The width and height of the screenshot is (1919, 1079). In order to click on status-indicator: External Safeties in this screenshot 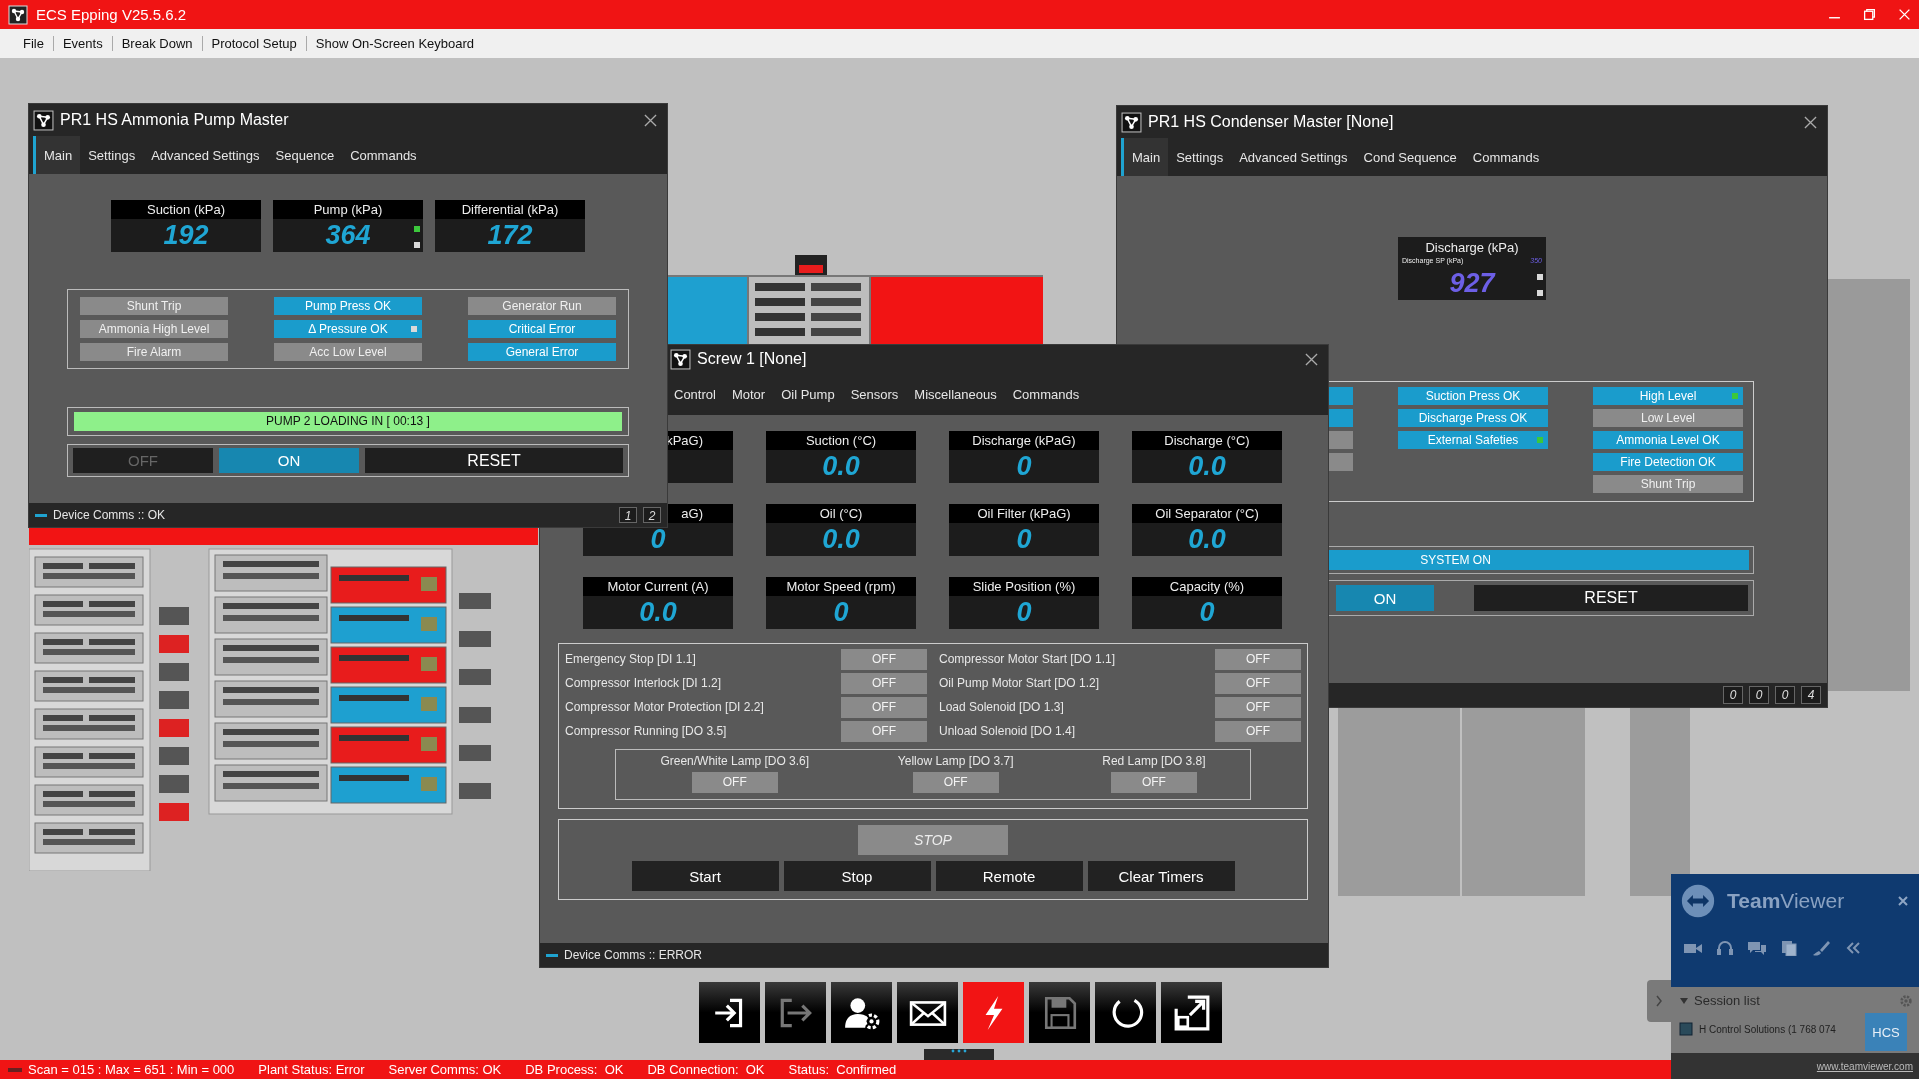, I will do `click(1473, 440)`.